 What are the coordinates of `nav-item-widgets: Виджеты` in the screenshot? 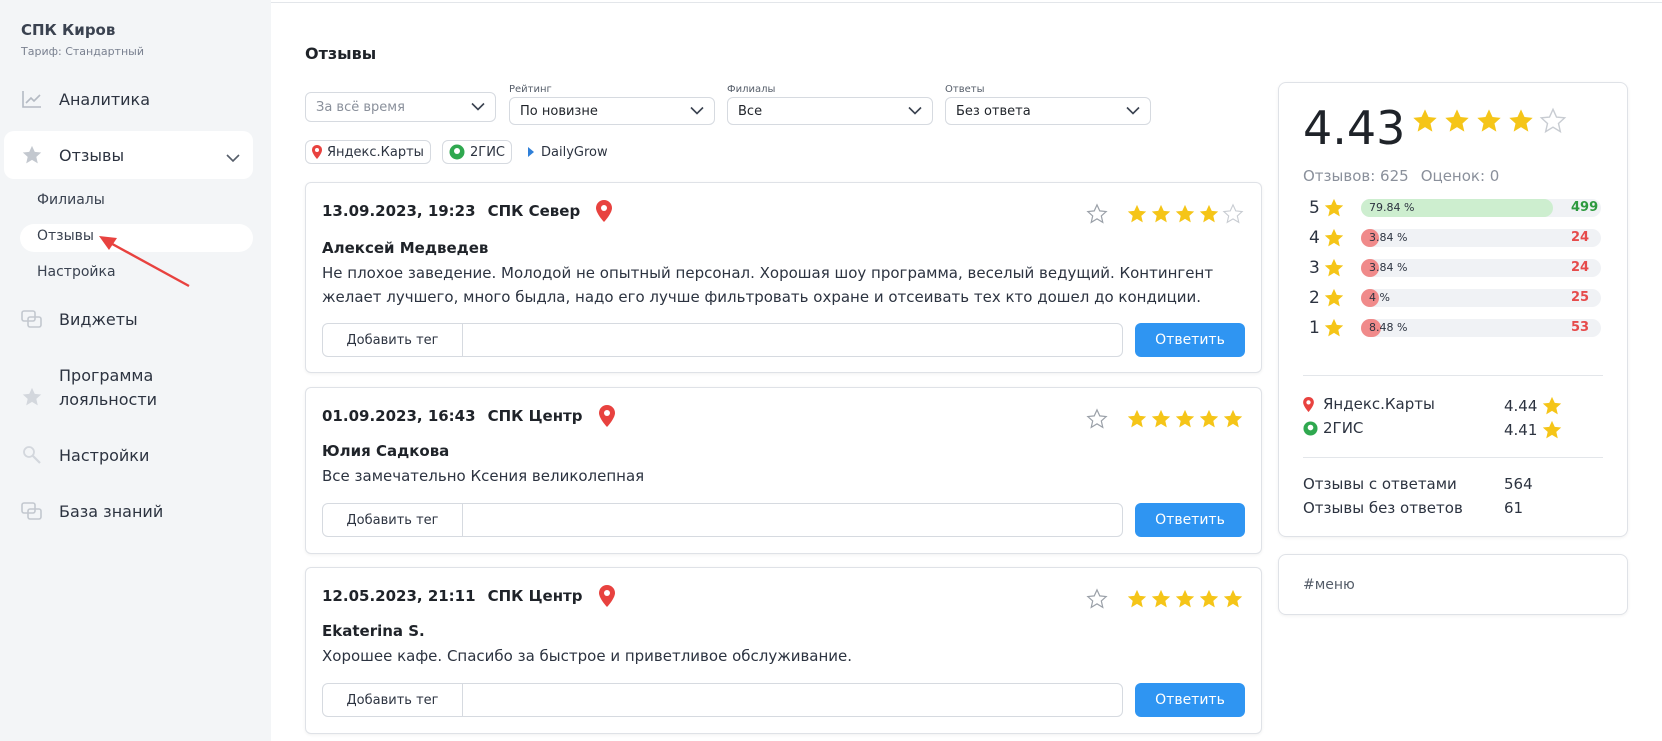 It's located at (79, 319).